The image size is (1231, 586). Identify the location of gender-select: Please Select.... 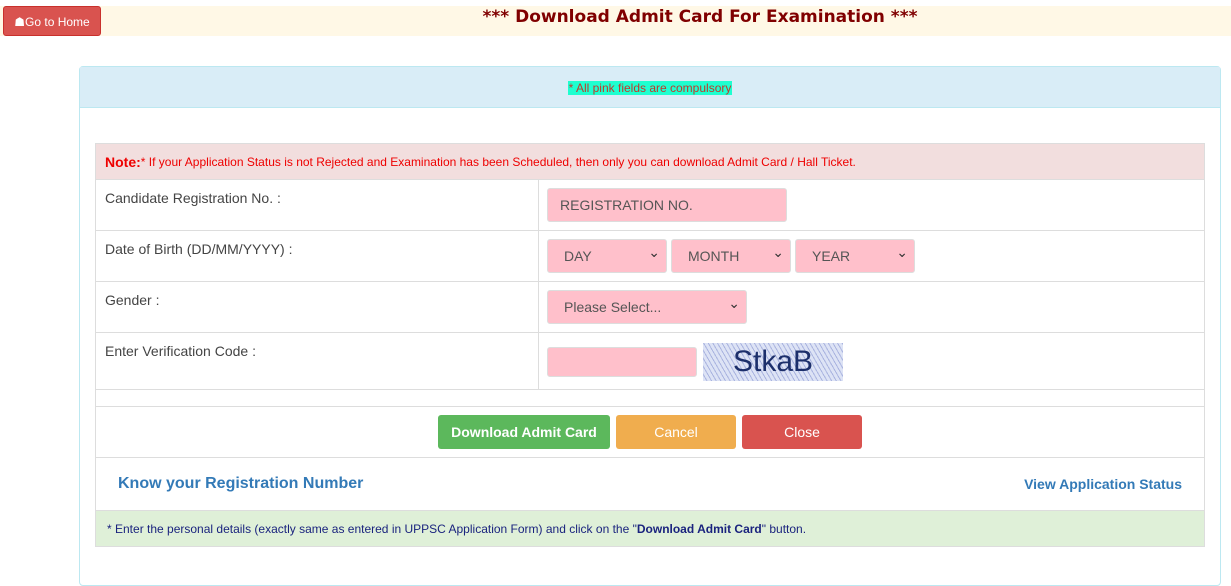
(647, 305).